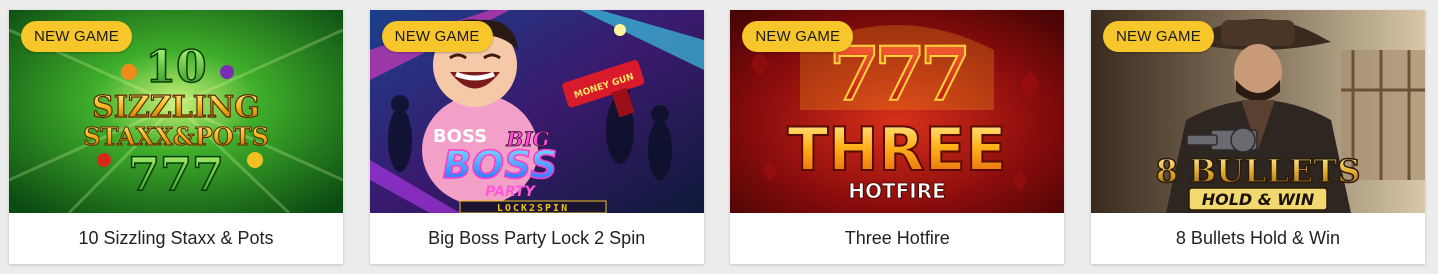 This screenshot has width=1438, height=274. Describe the element at coordinates (897, 238) in the screenshot. I see `game-title: Three Hotfire` at that location.